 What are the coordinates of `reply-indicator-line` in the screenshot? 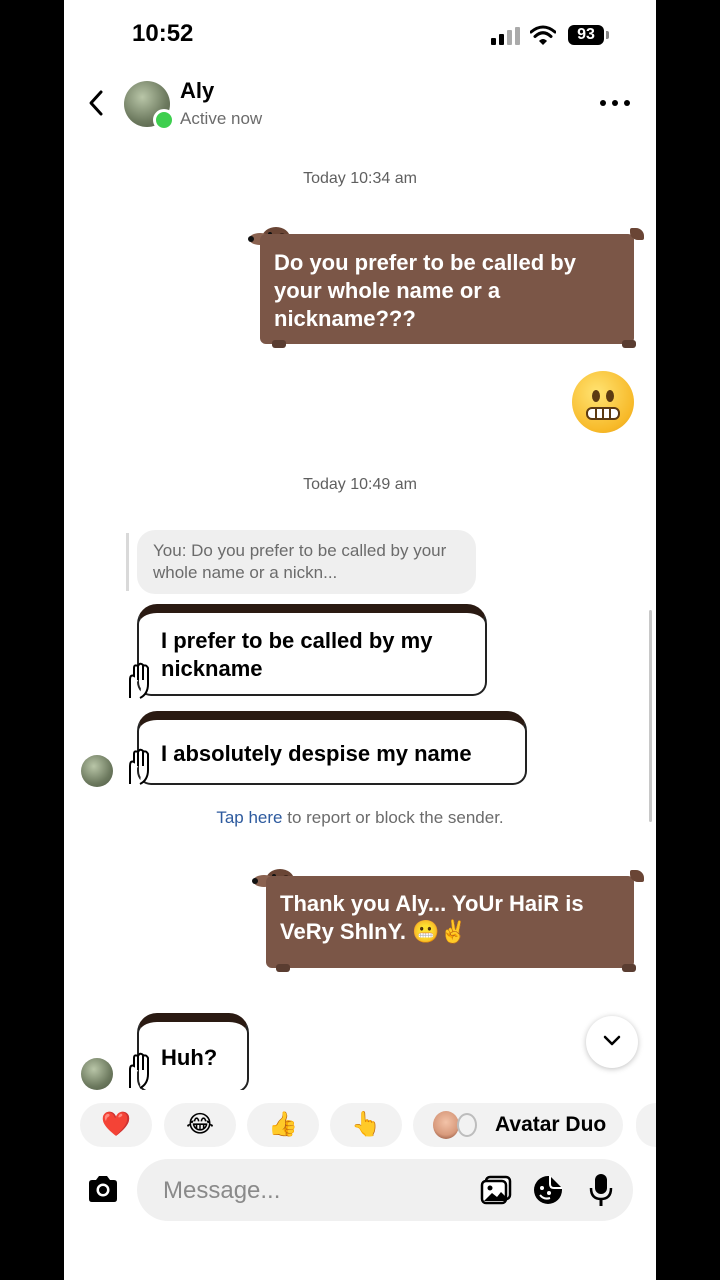 It's located at (127, 562).